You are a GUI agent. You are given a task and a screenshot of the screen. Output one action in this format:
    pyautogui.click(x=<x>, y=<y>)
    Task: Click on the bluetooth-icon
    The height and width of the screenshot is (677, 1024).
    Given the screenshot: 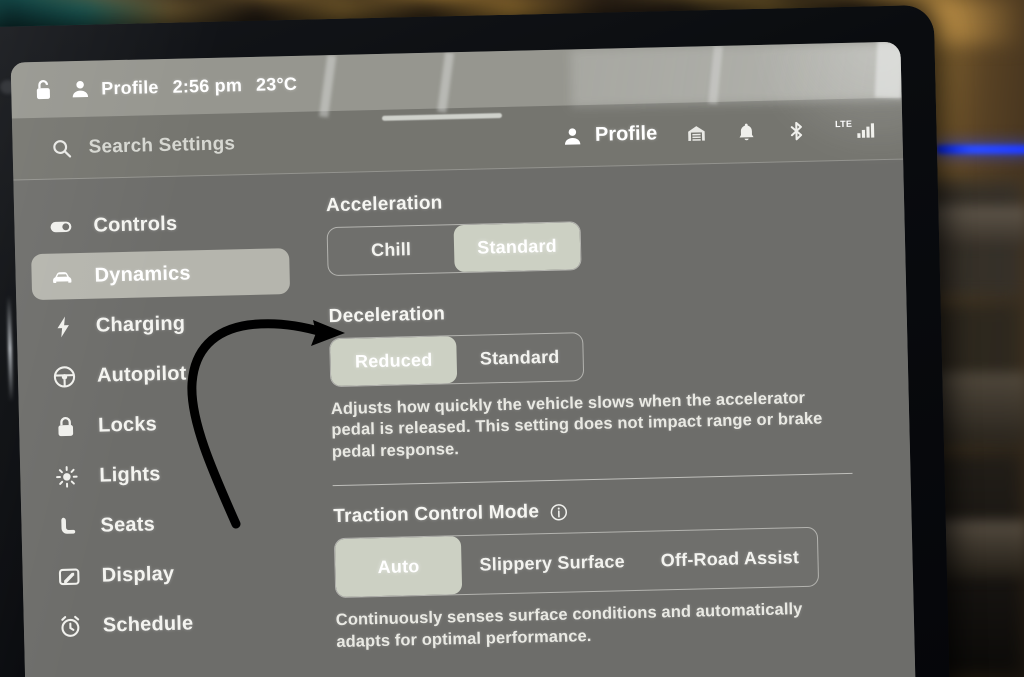 What is the action you would take?
    pyautogui.click(x=796, y=130)
    